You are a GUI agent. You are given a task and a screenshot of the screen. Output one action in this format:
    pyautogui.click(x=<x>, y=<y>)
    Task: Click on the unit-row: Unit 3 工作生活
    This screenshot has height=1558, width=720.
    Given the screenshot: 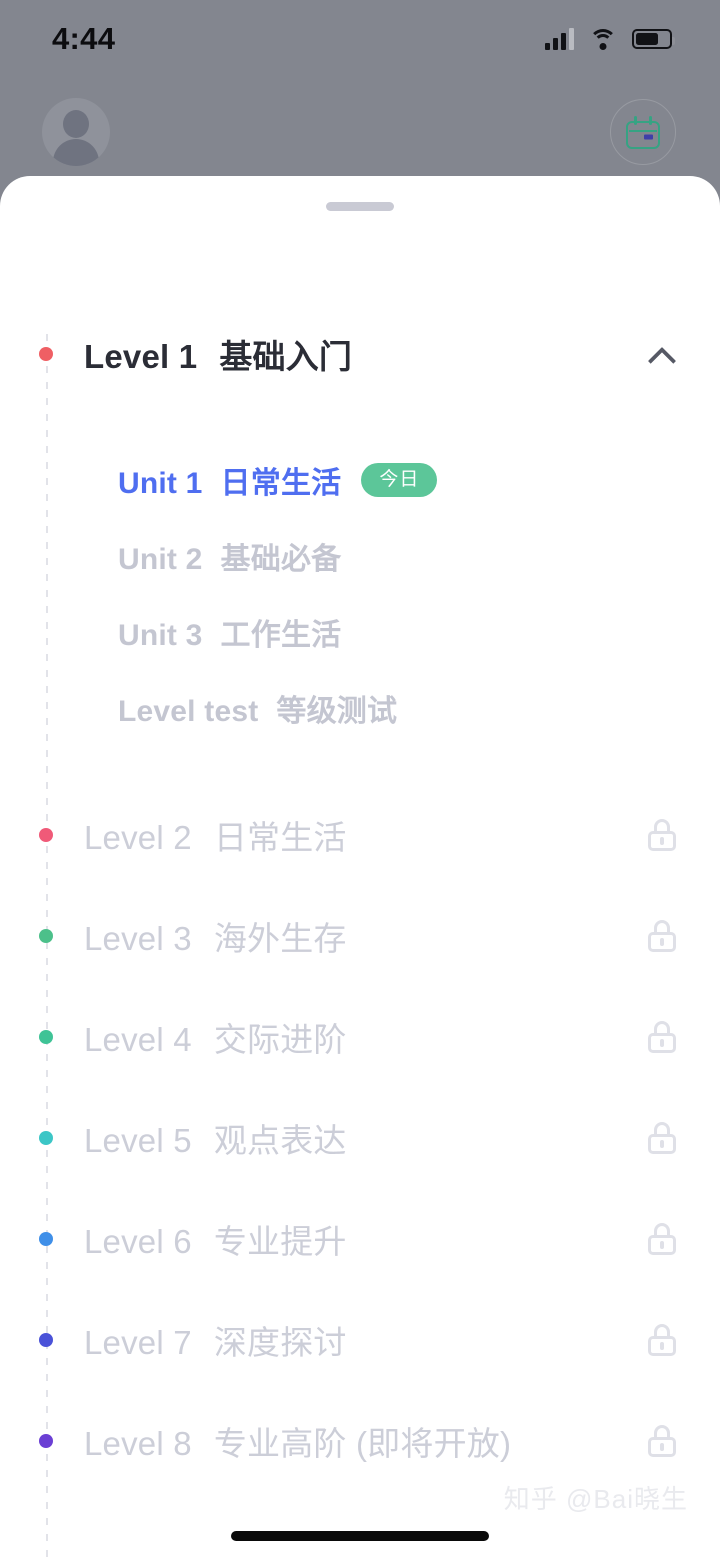 What is the action you would take?
    pyautogui.click(x=377, y=632)
    